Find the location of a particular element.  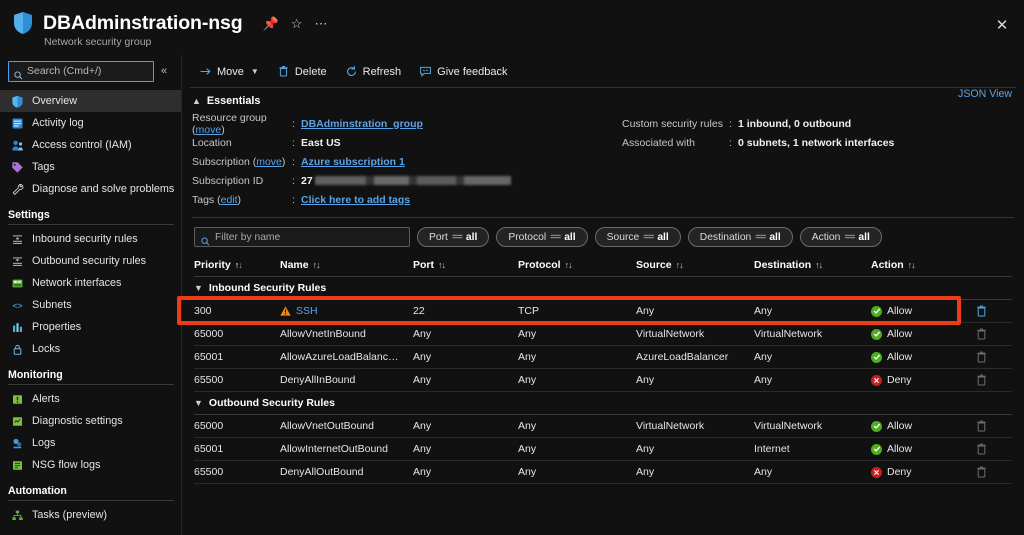

chevron-up-icon: ▲ is located at coordinates (196, 101).